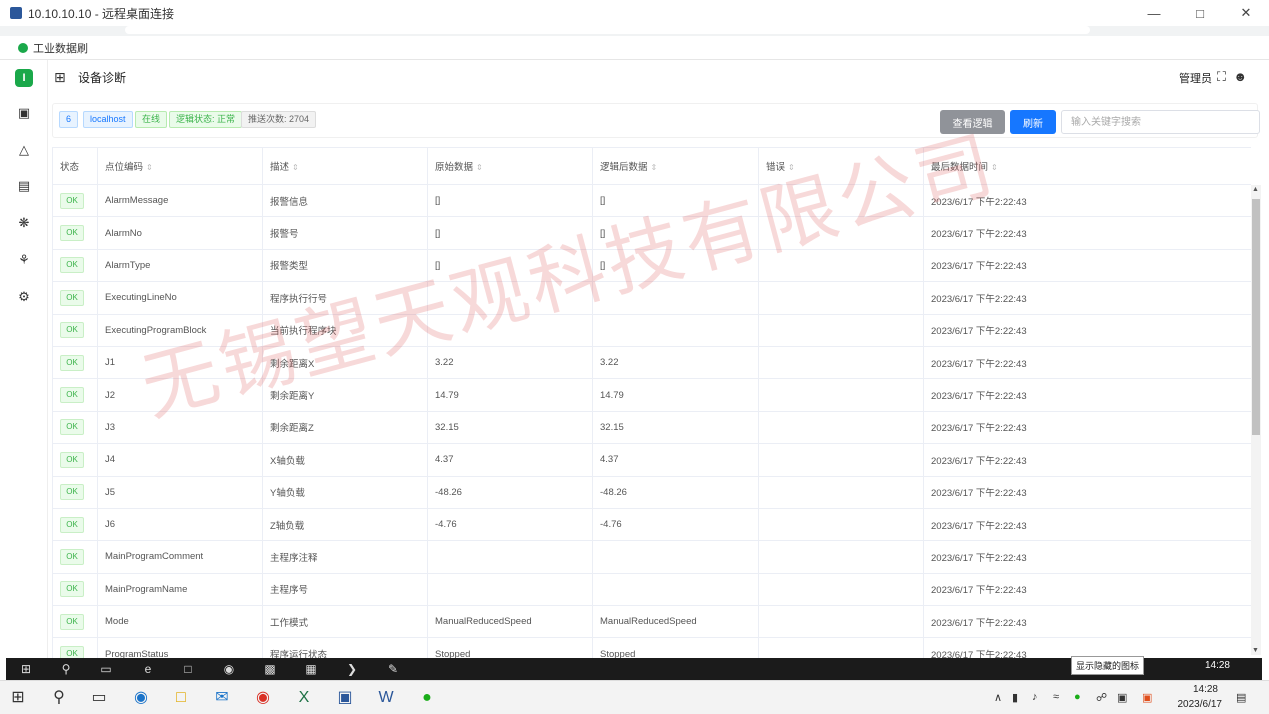 The width and height of the screenshot is (1269, 714). What do you see at coordinates (24, 260) in the screenshot?
I see `device-icon: ⚘` at bounding box center [24, 260].